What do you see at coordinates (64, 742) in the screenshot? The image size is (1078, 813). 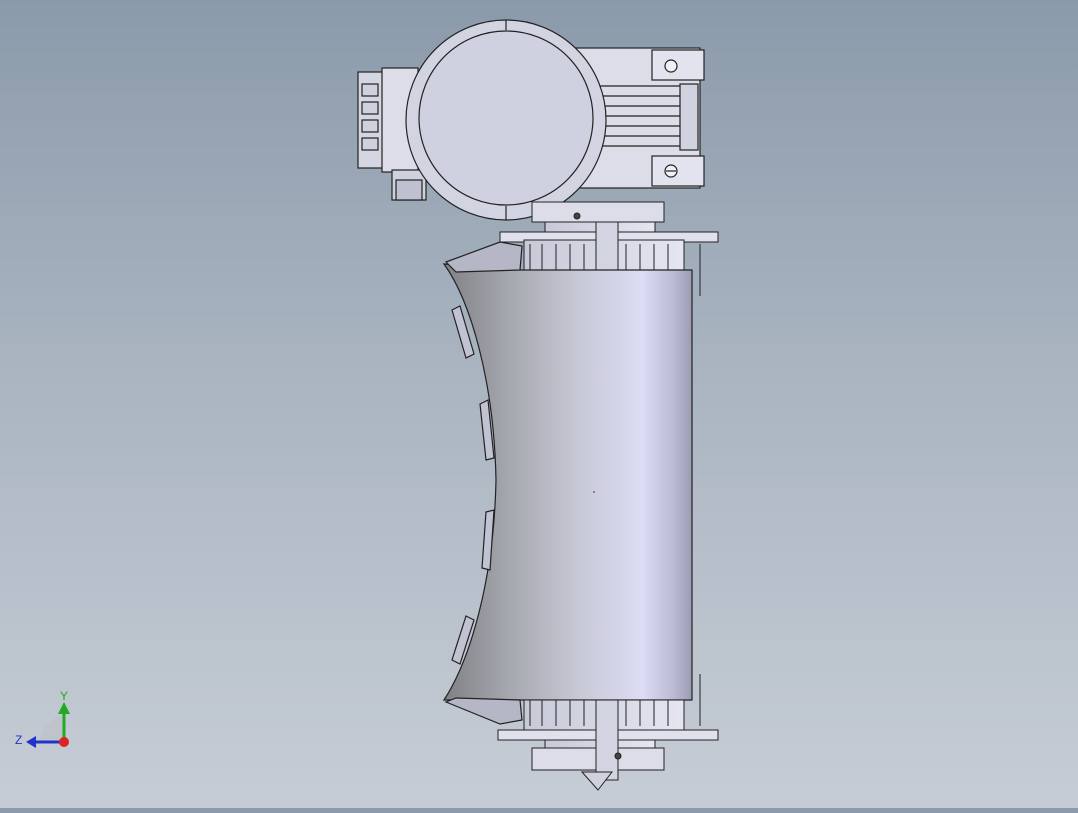 I see `x-axis-dot` at bounding box center [64, 742].